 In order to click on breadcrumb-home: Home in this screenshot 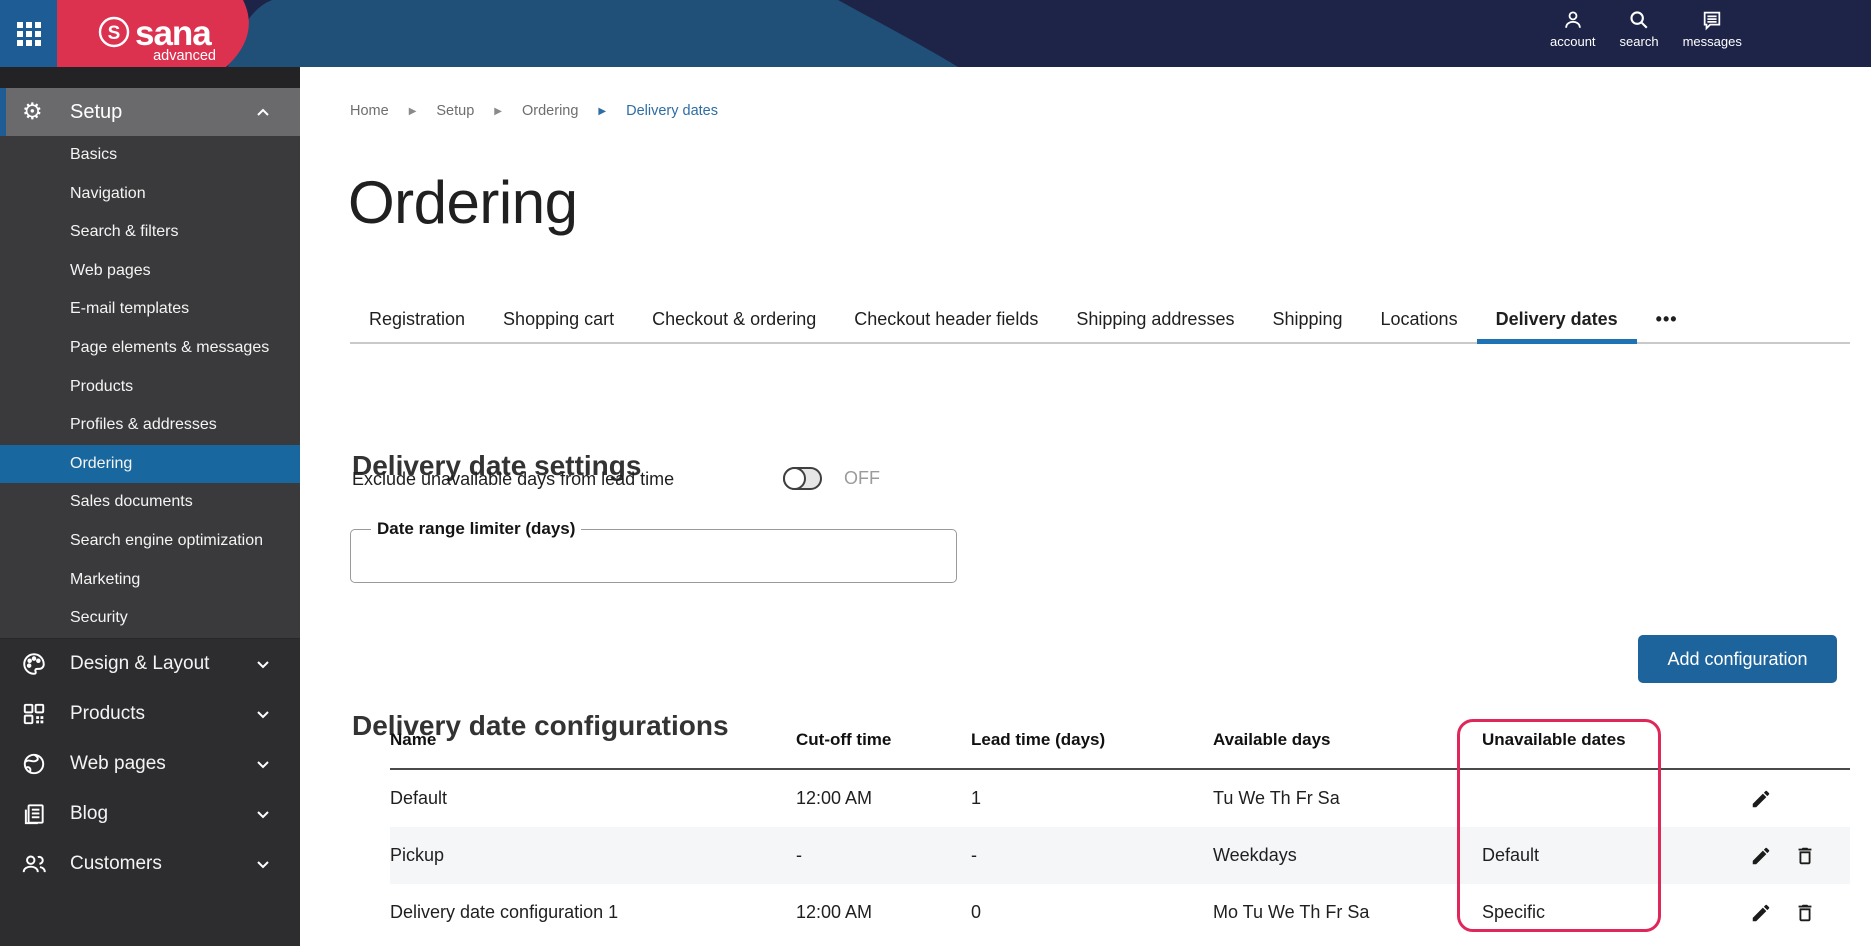, I will do `click(369, 111)`.